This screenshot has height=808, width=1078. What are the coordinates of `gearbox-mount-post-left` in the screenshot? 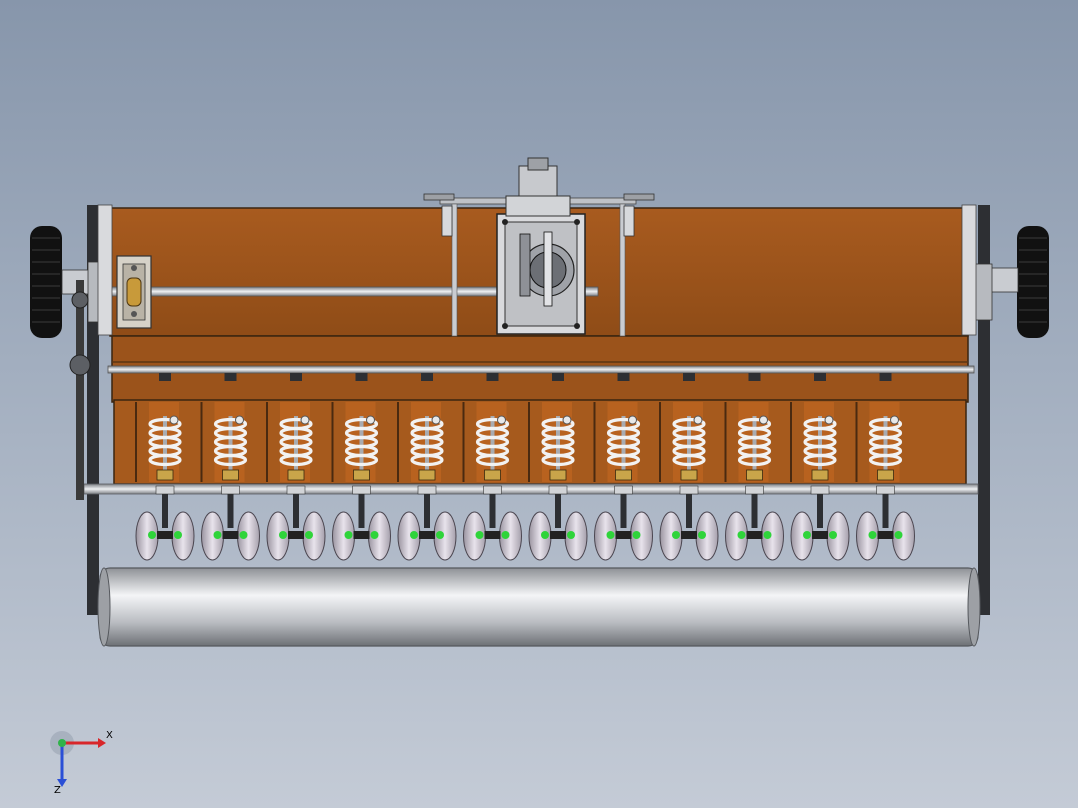 It's located at (454, 270).